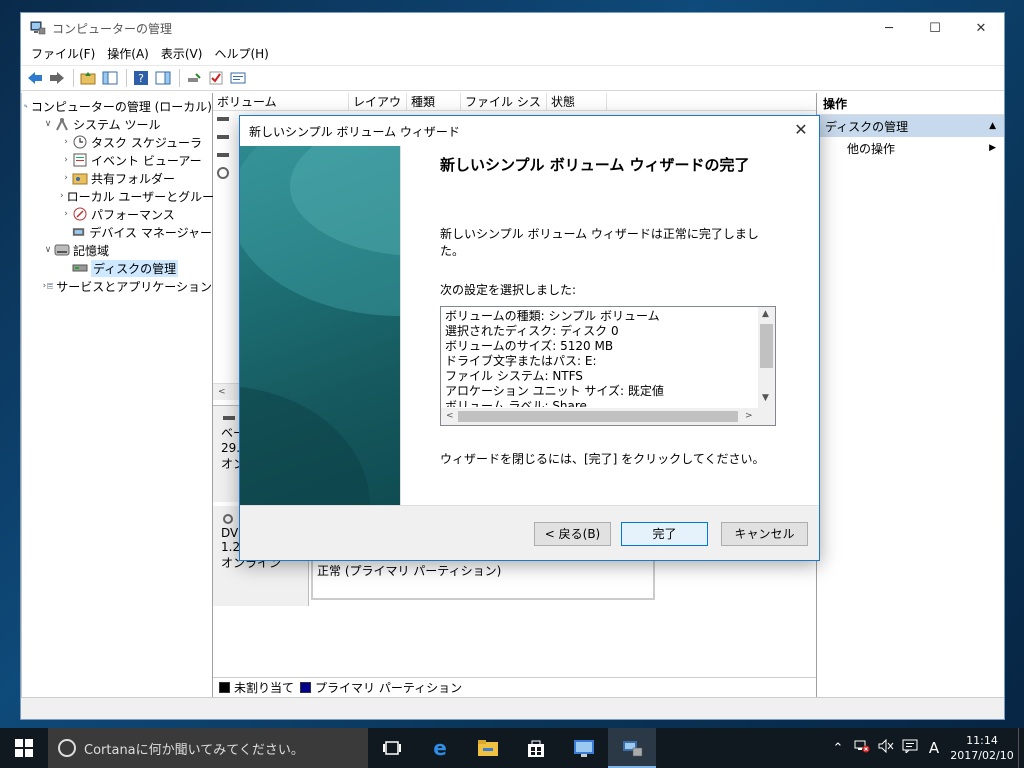  I want to click on cd-drive-icon, so click(223, 173).